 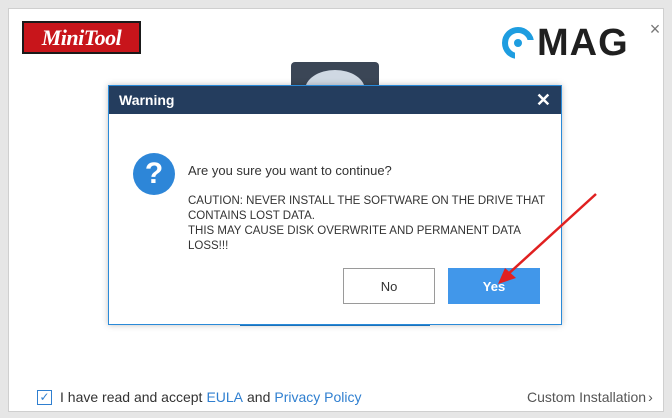 I want to click on eula-prefix-text: I have read and accept, so click(x=131, y=397).